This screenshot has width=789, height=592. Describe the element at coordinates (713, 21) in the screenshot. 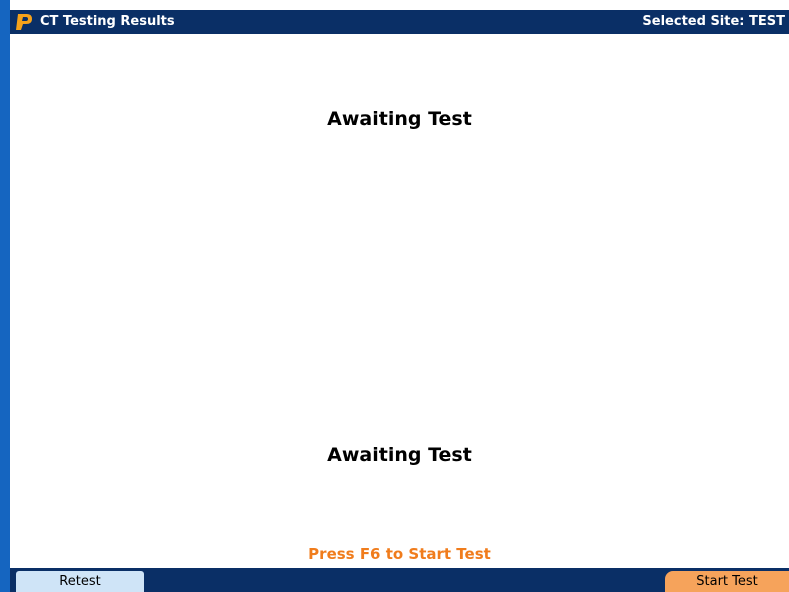

I see `selected-site-label: Selected Site: TEST` at that location.